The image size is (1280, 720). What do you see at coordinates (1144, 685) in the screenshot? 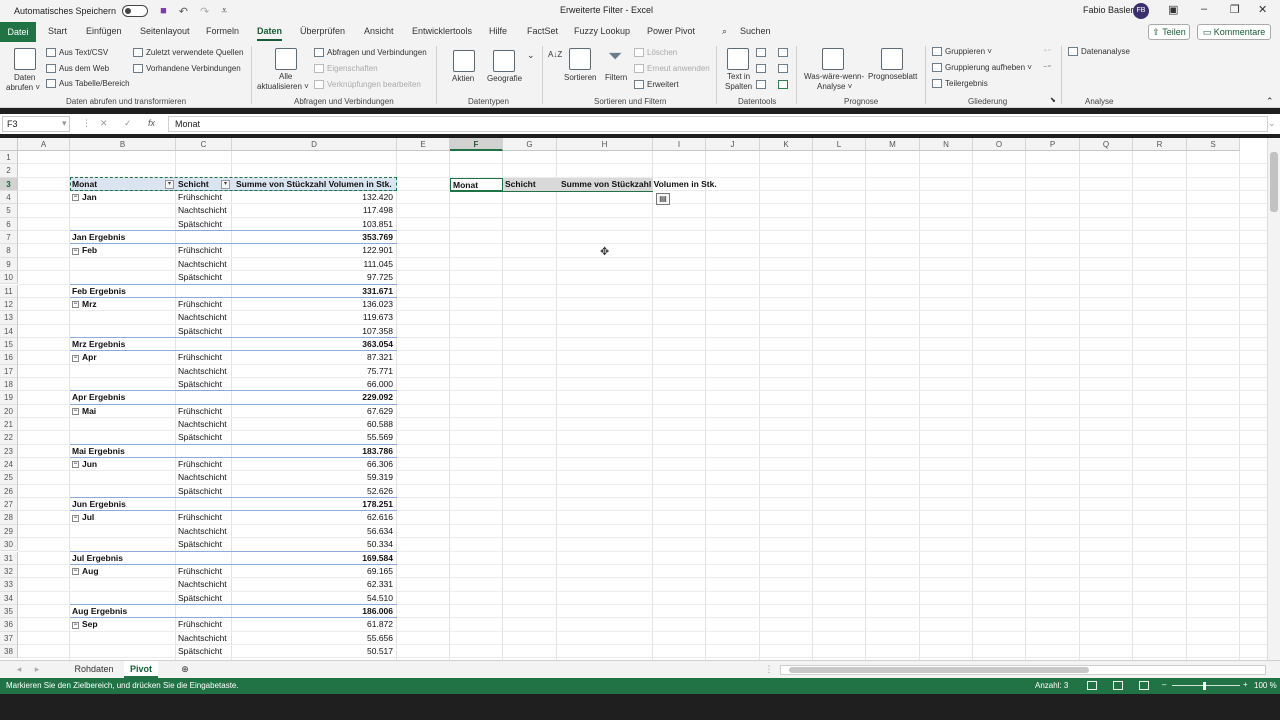
I see `page-break-view-icon` at bounding box center [1144, 685].